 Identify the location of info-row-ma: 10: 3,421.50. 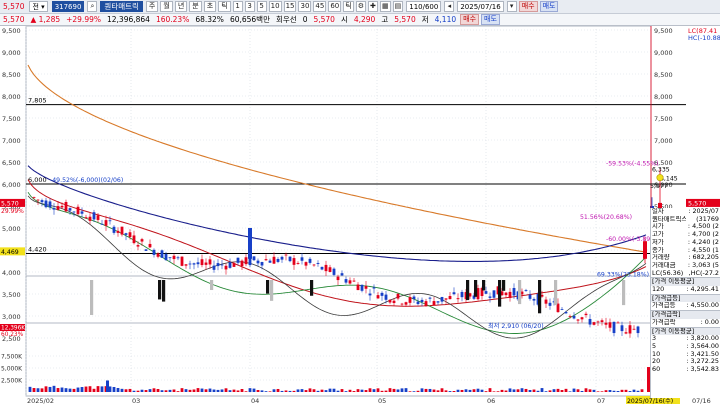
(685, 355).